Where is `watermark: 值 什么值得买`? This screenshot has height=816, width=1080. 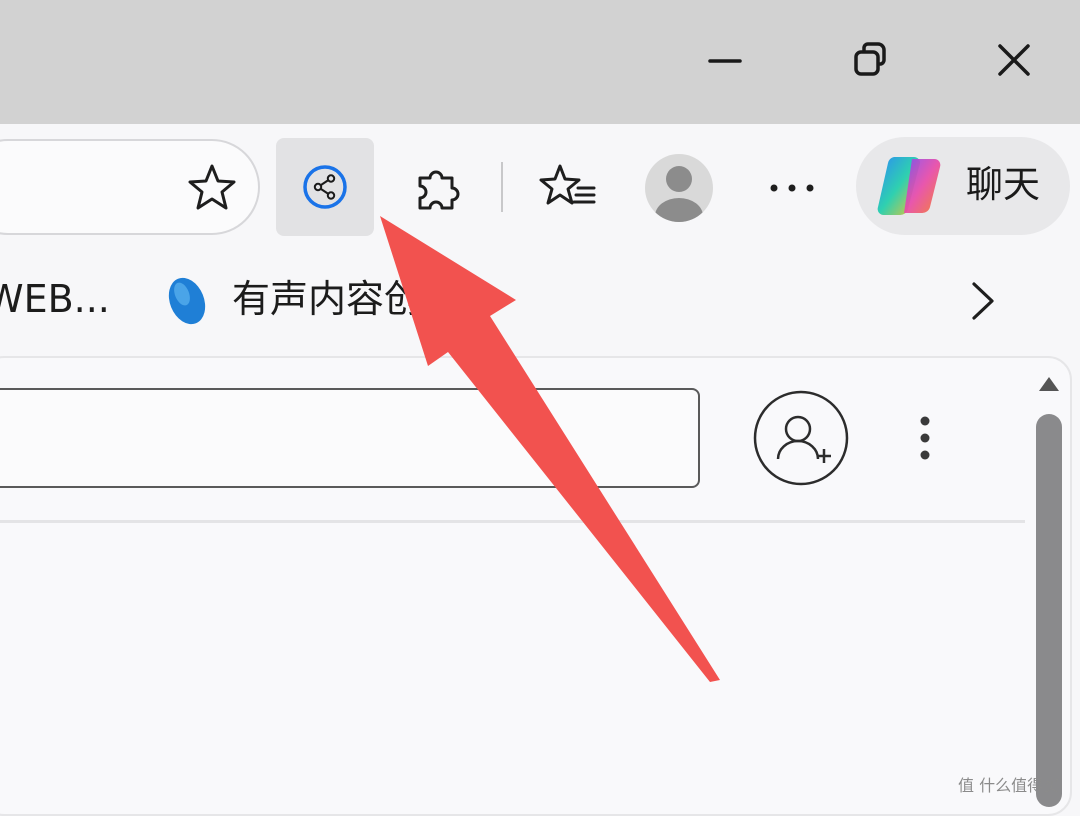 watermark: 值 什么值得买 is located at coordinates (1009, 785).